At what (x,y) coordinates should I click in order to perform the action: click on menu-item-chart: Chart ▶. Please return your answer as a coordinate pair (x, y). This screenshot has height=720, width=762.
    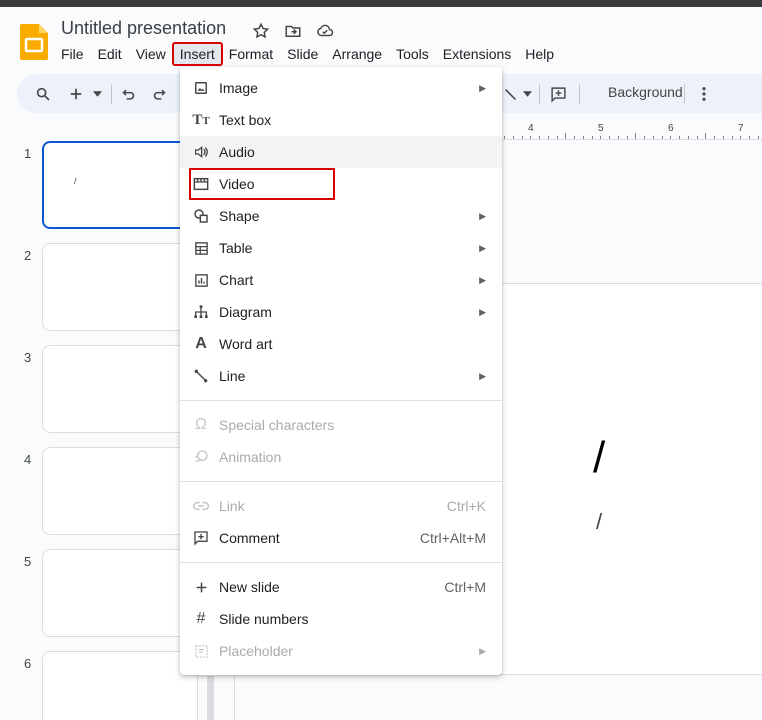
    Looking at the image, I should click on (341, 280).